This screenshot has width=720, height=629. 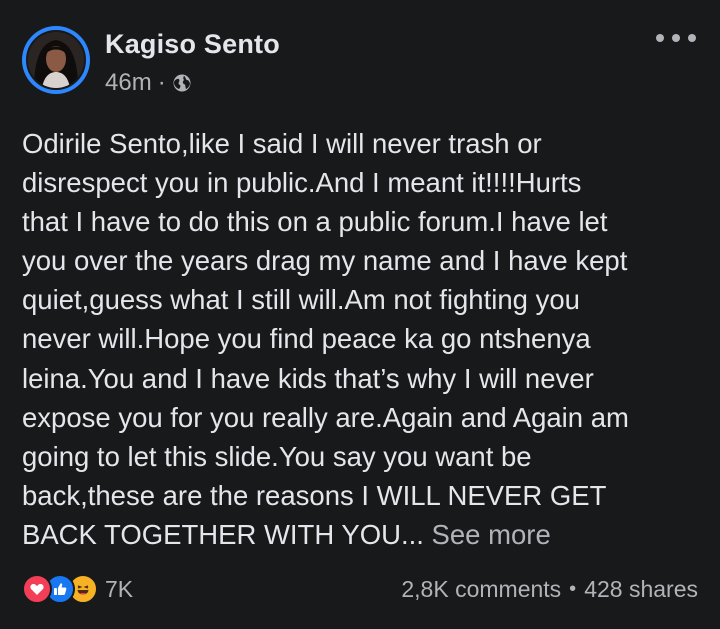 I want to click on see-more-link: See more, so click(x=491, y=534).